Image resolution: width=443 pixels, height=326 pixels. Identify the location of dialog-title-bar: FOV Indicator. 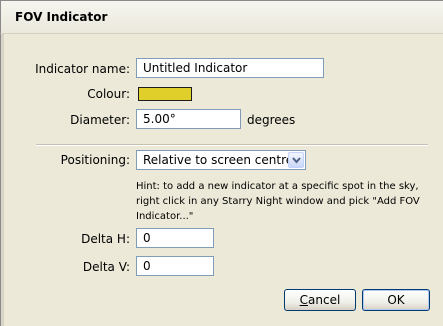
(221, 17).